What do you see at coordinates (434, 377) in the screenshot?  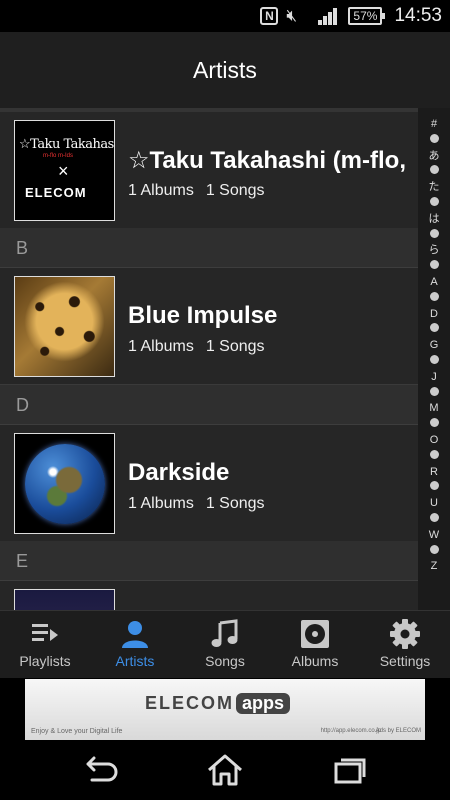 I see `index-letter: J` at bounding box center [434, 377].